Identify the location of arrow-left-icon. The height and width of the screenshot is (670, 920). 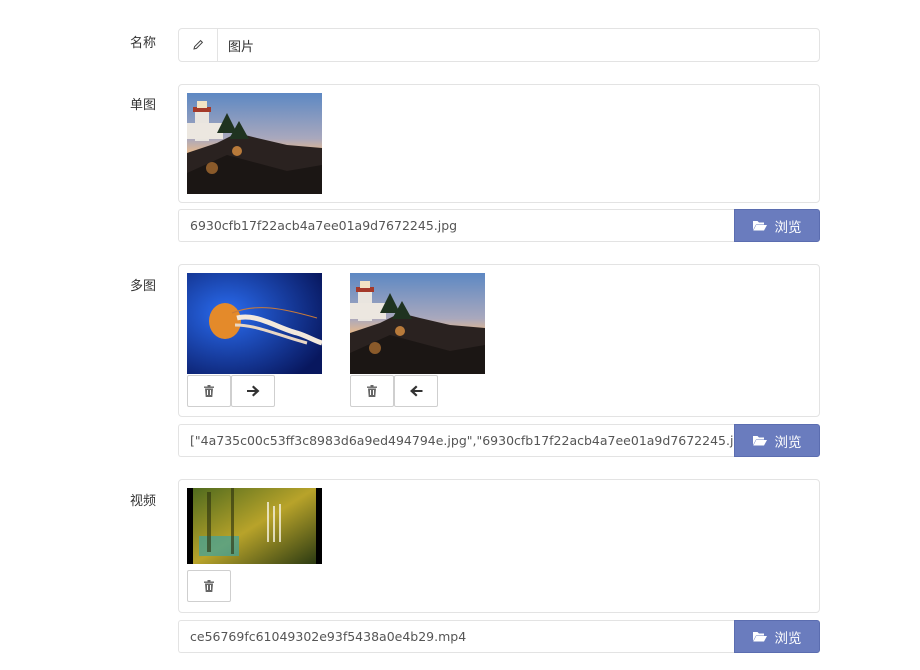
(415, 391).